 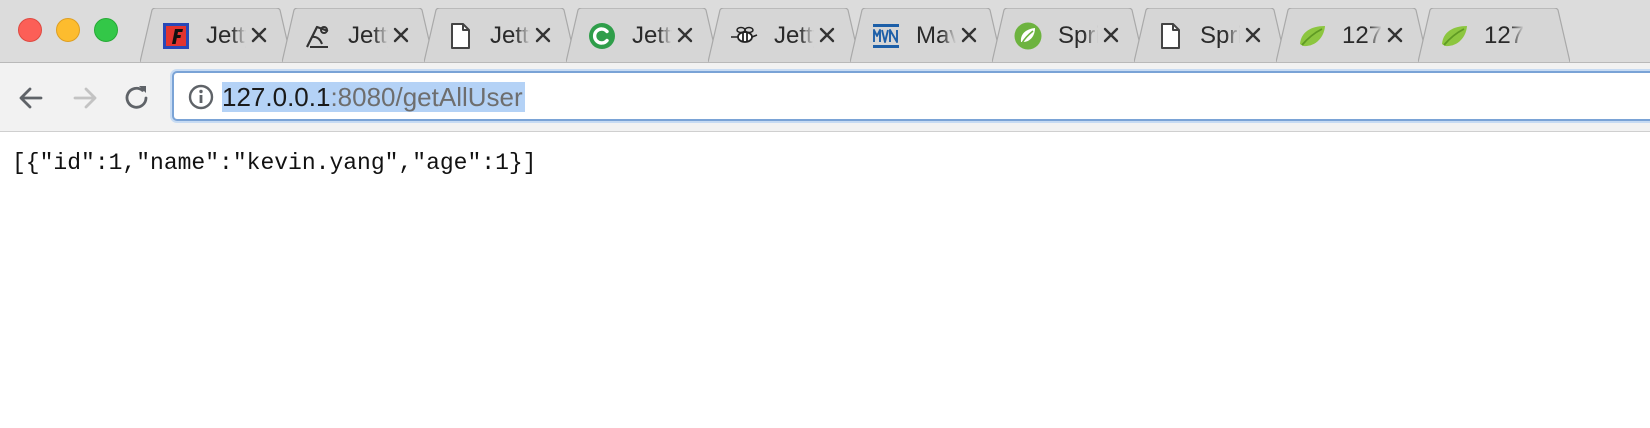 What do you see at coordinates (85, 98) in the screenshot?
I see `arrow-right-icon` at bounding box center [85, 98].